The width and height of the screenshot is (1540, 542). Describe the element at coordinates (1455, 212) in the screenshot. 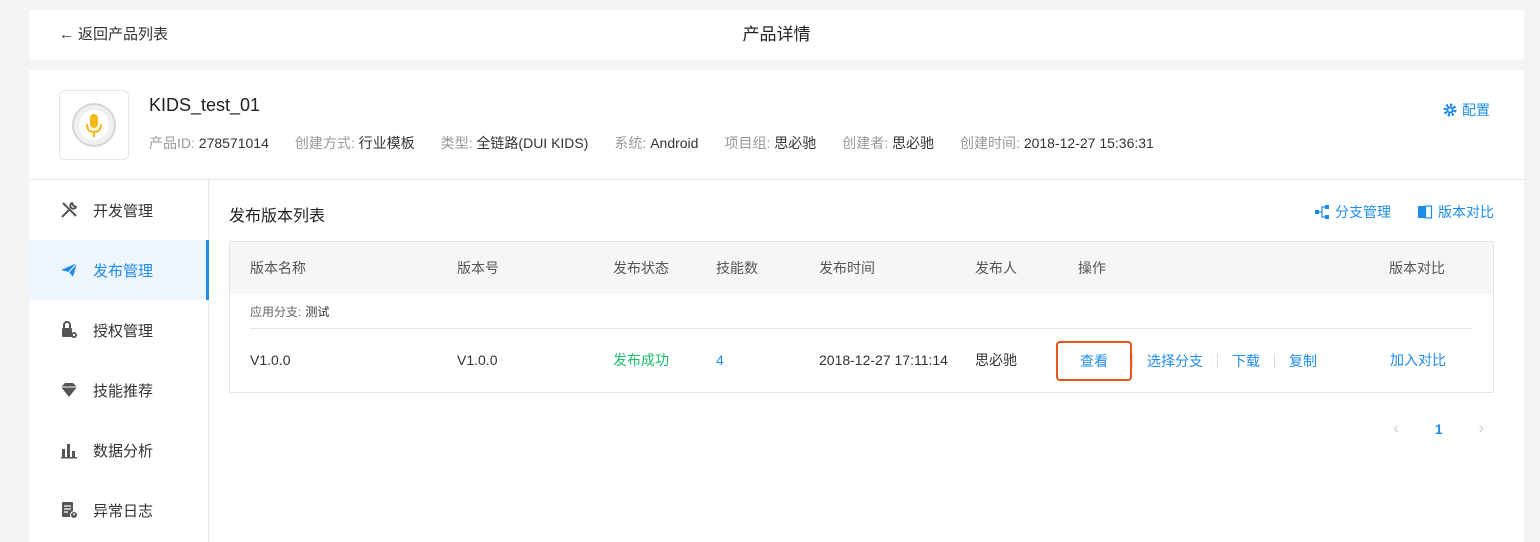

I see `version-compare-button: 版本对比` at that location.